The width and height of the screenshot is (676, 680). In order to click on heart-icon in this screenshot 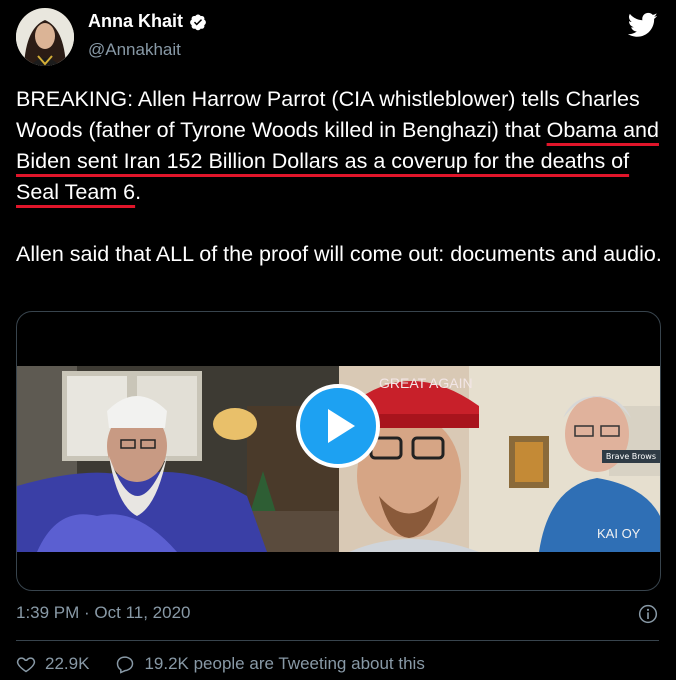, I will do `click(26, 665)`.